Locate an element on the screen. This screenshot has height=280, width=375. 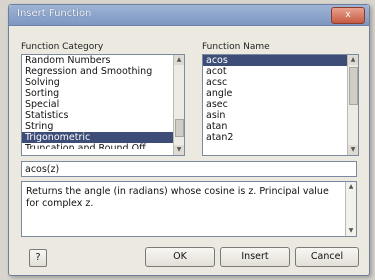
category-item: Special is located at coordinates (103, 104).